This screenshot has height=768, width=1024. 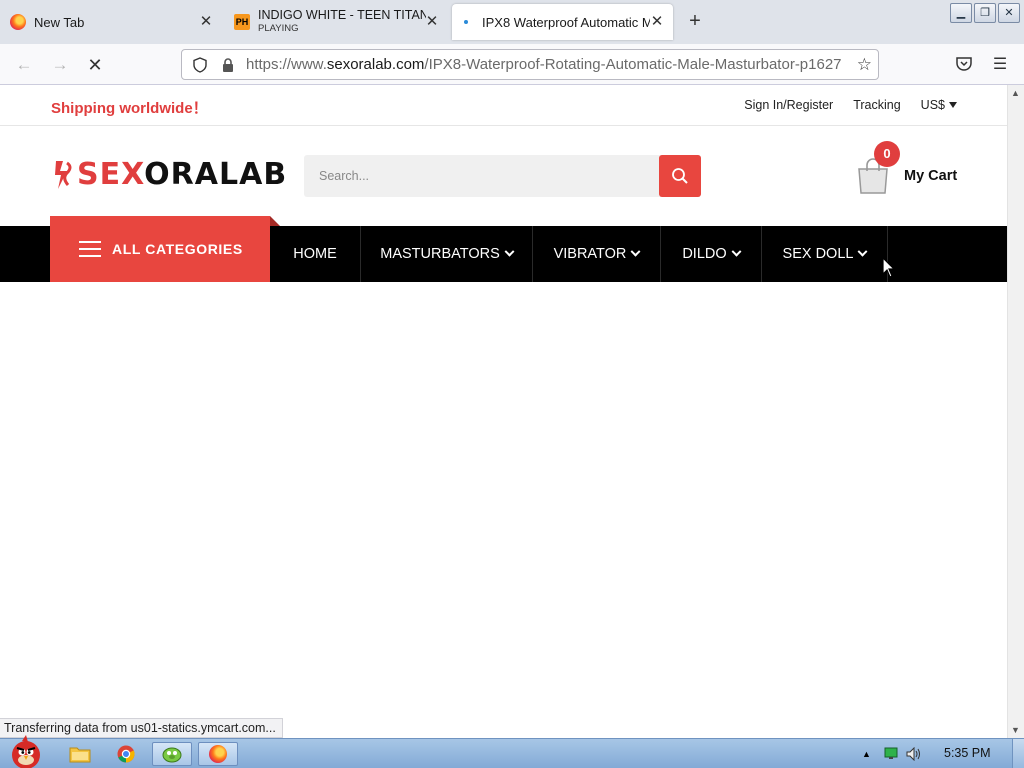 What do you see at coordinates (1000, 63) in the screenshot?
I see `hamburger-menu-icon: ☰` at bounding box center [1000, 63].